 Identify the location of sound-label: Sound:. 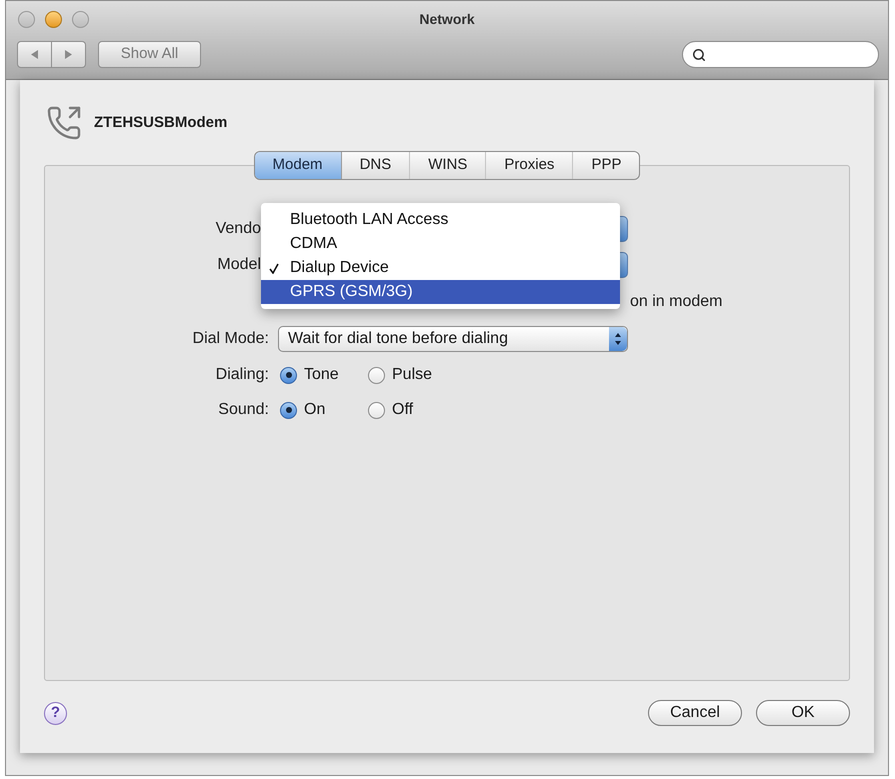
(243, 410).